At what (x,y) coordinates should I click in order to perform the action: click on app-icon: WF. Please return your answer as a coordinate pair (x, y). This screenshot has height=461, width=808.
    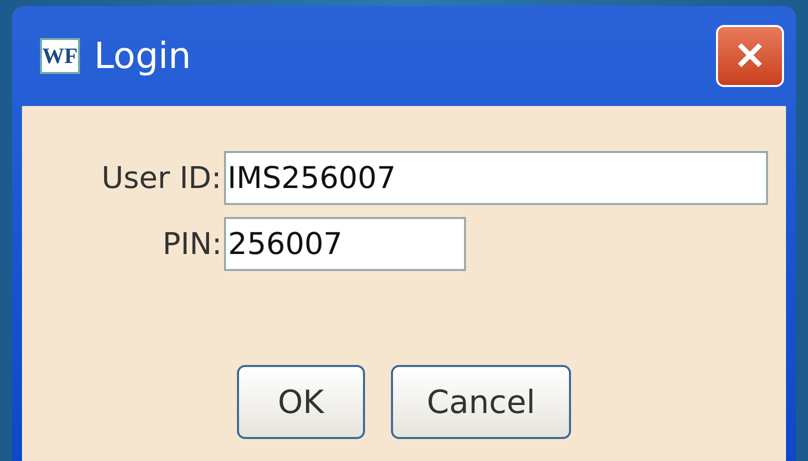
    Looking at the image, I should click on (60, 56).